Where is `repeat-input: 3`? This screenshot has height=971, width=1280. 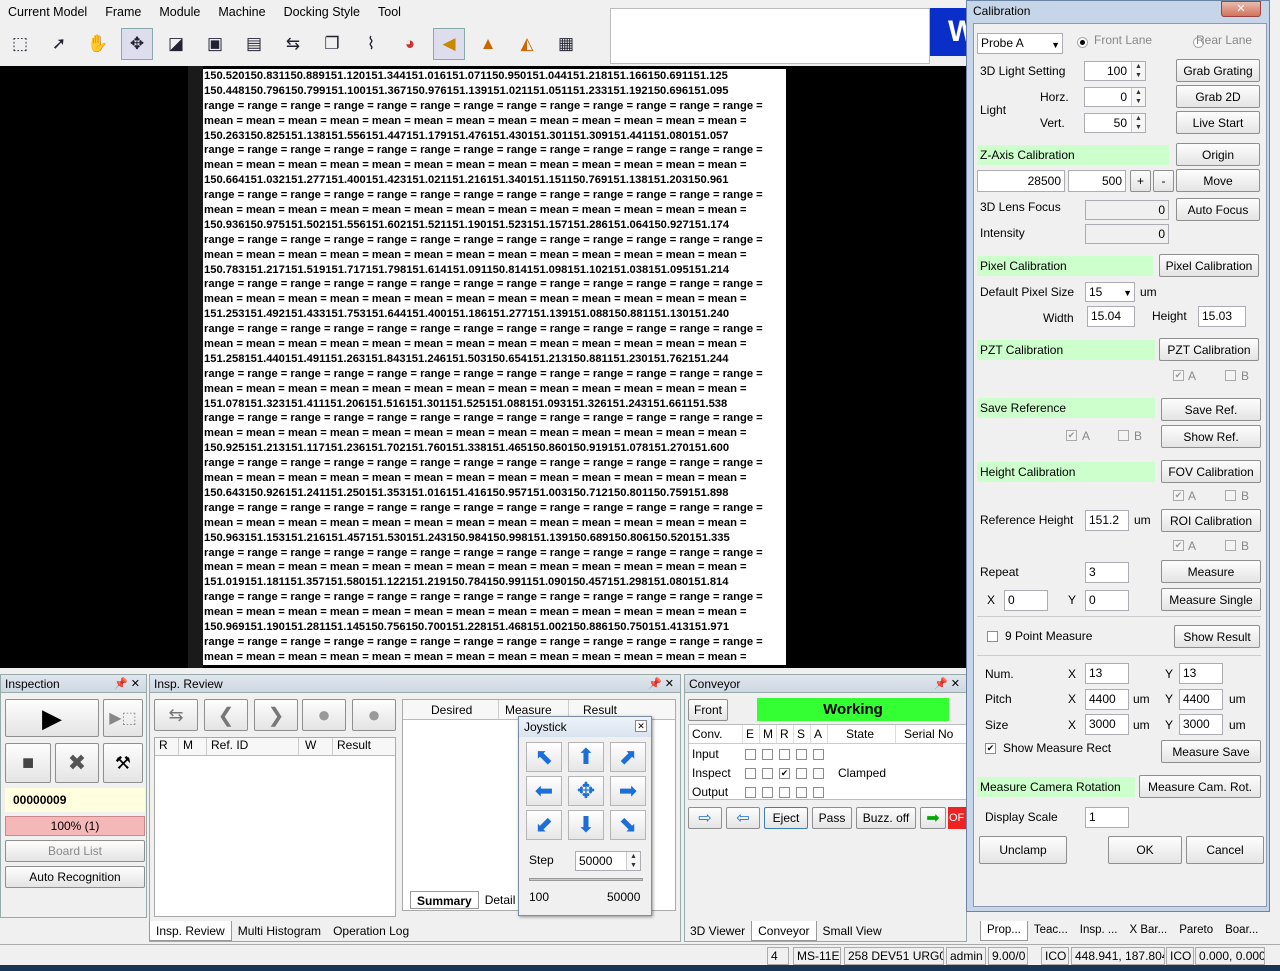
repeat-input: 3 is located at coordinates (1107, 572).